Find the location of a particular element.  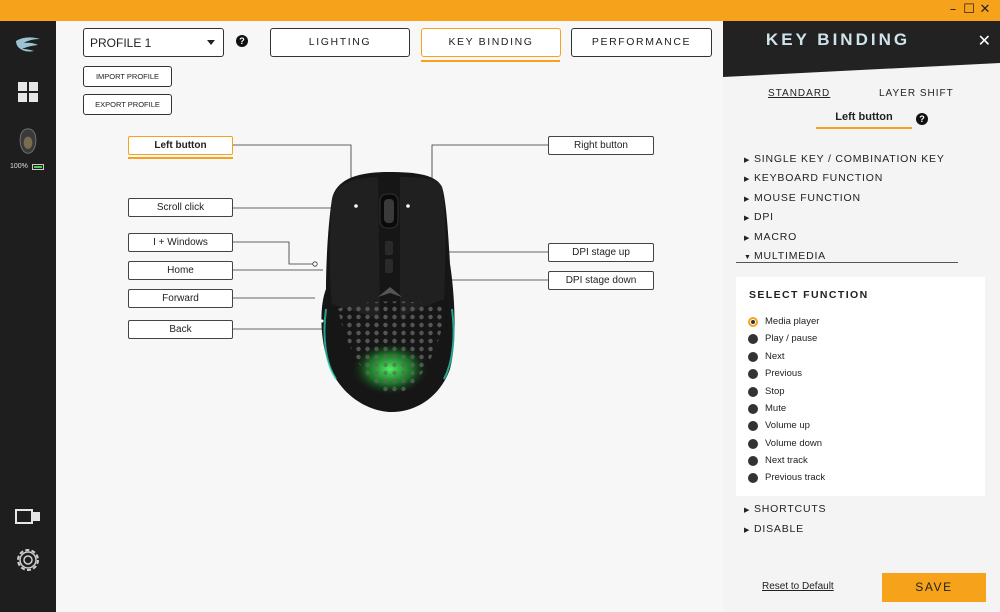

category-single-key: ▶ SINGLE KEY / COMBINATION KEY is located at coordinates (844, 159).